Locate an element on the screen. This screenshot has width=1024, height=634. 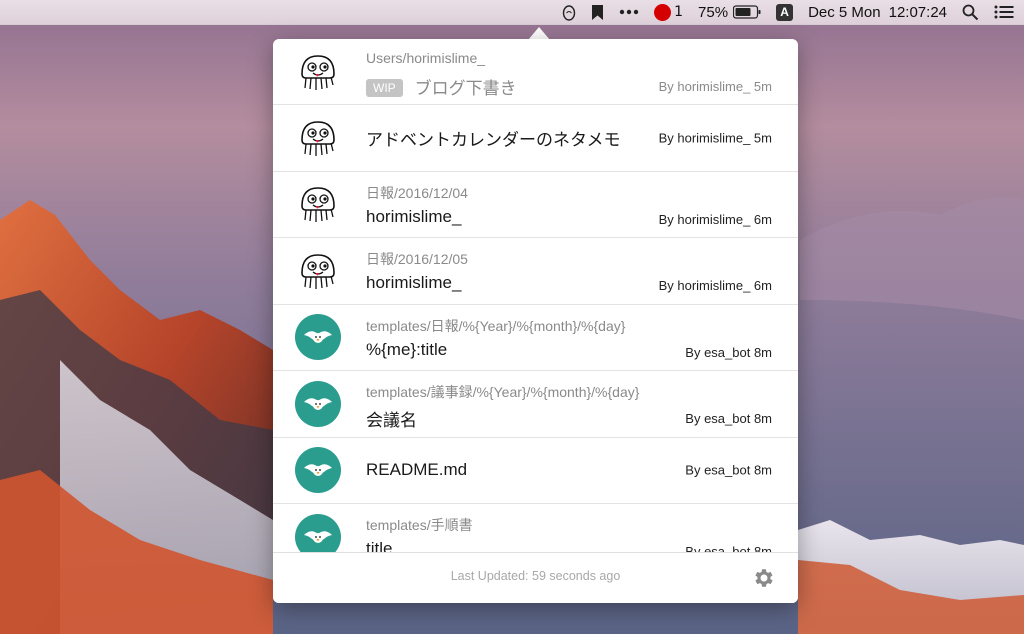
more-dots-icon is located at coordinates (629, 12).